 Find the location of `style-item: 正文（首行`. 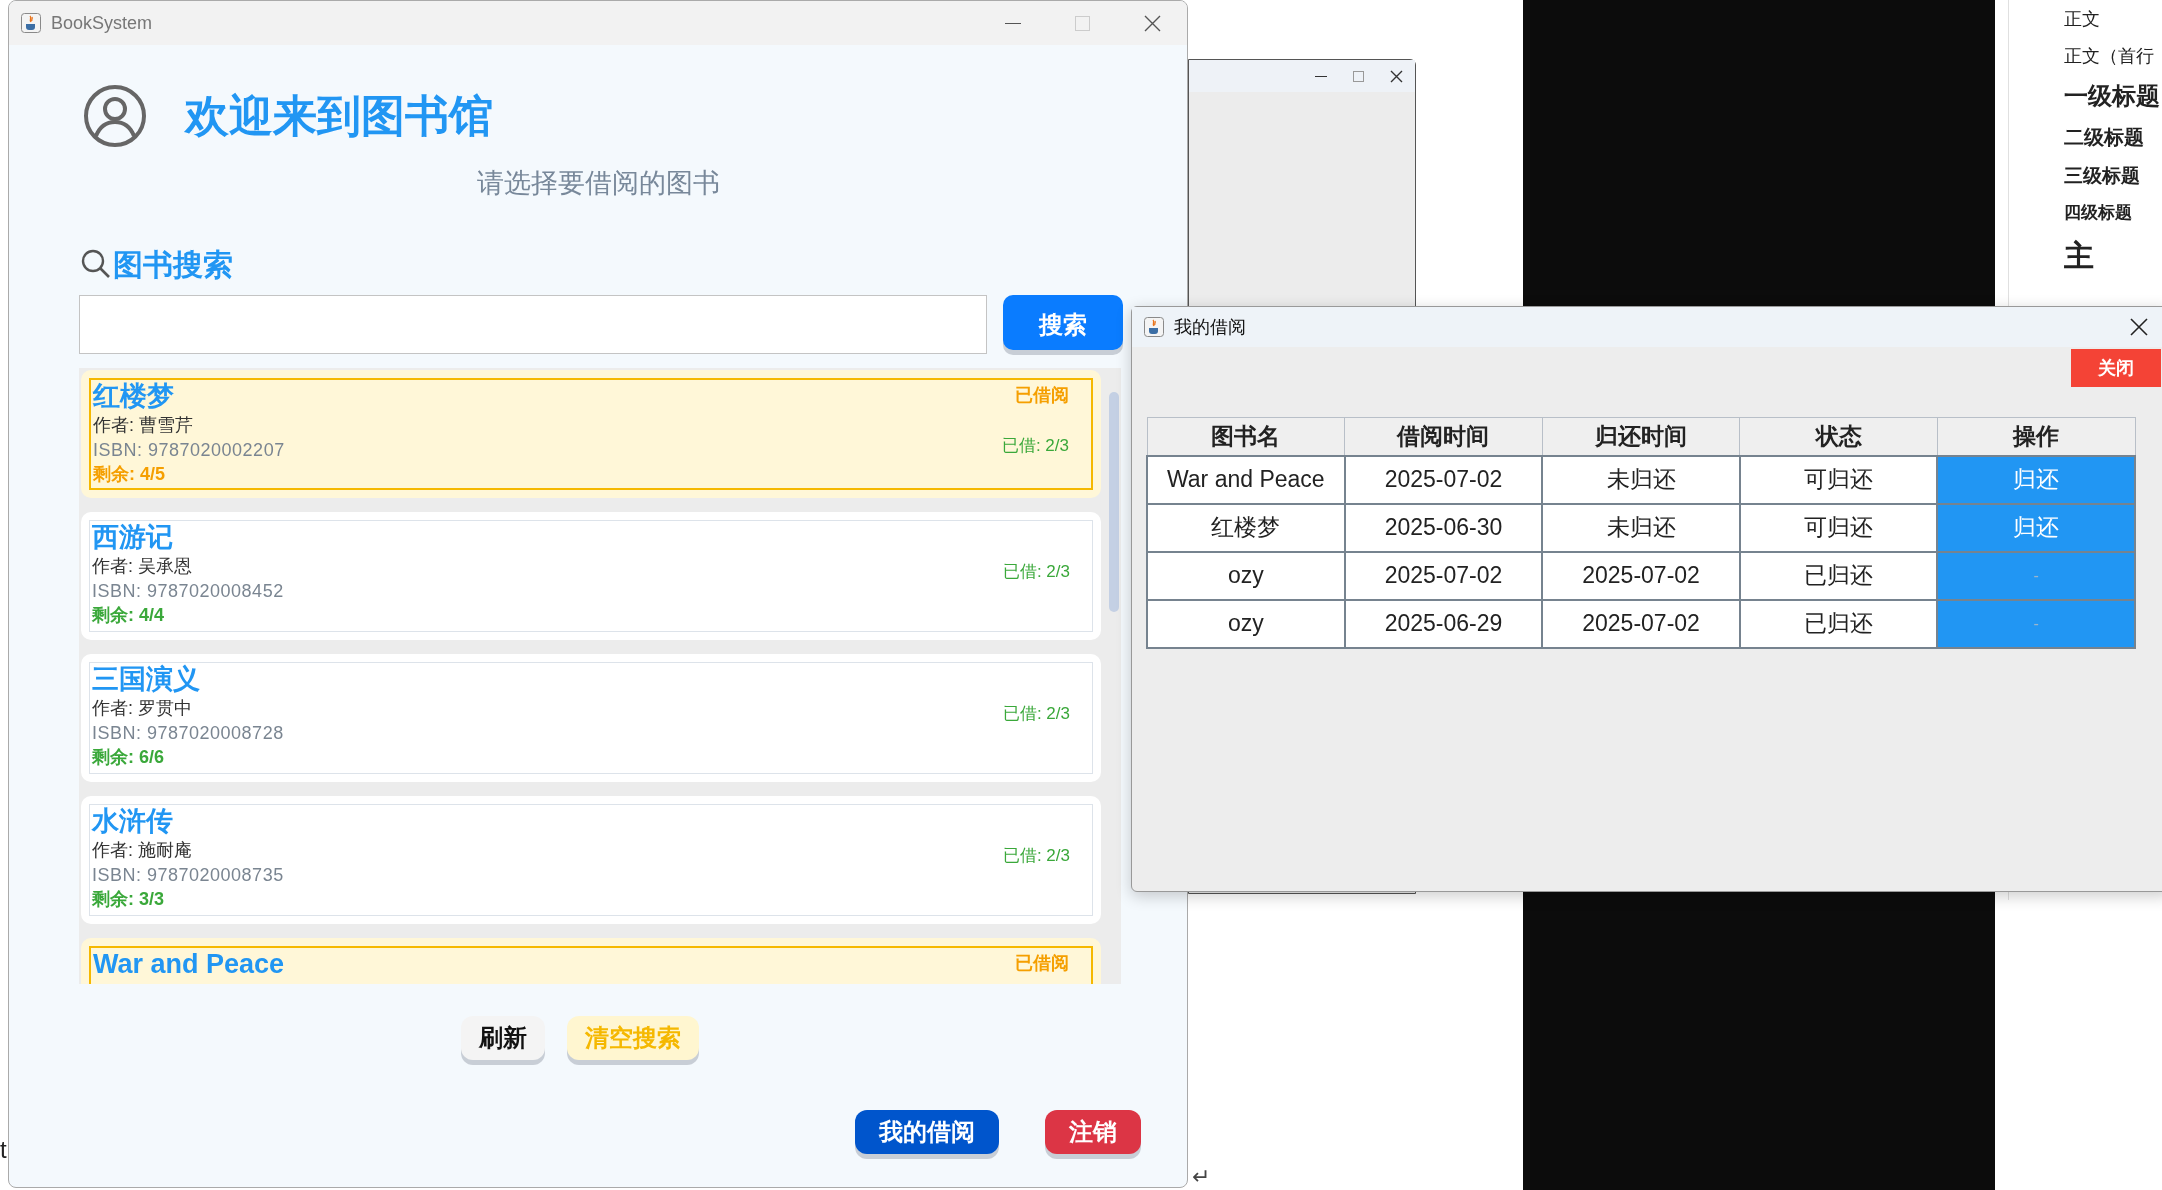

style-item: 正文（首行 is located at coordinates (2113, 55).